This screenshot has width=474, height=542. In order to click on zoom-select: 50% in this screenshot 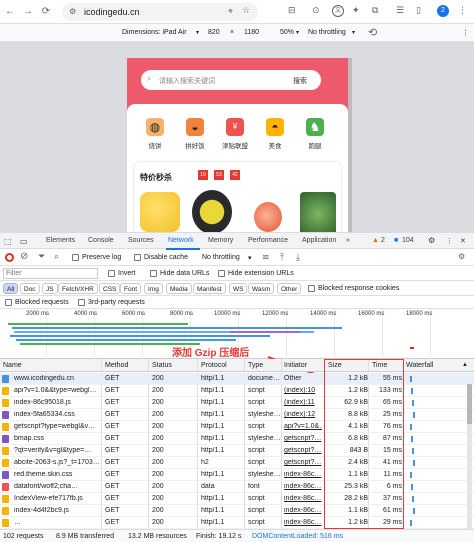, I will do `click(287, 32)`.